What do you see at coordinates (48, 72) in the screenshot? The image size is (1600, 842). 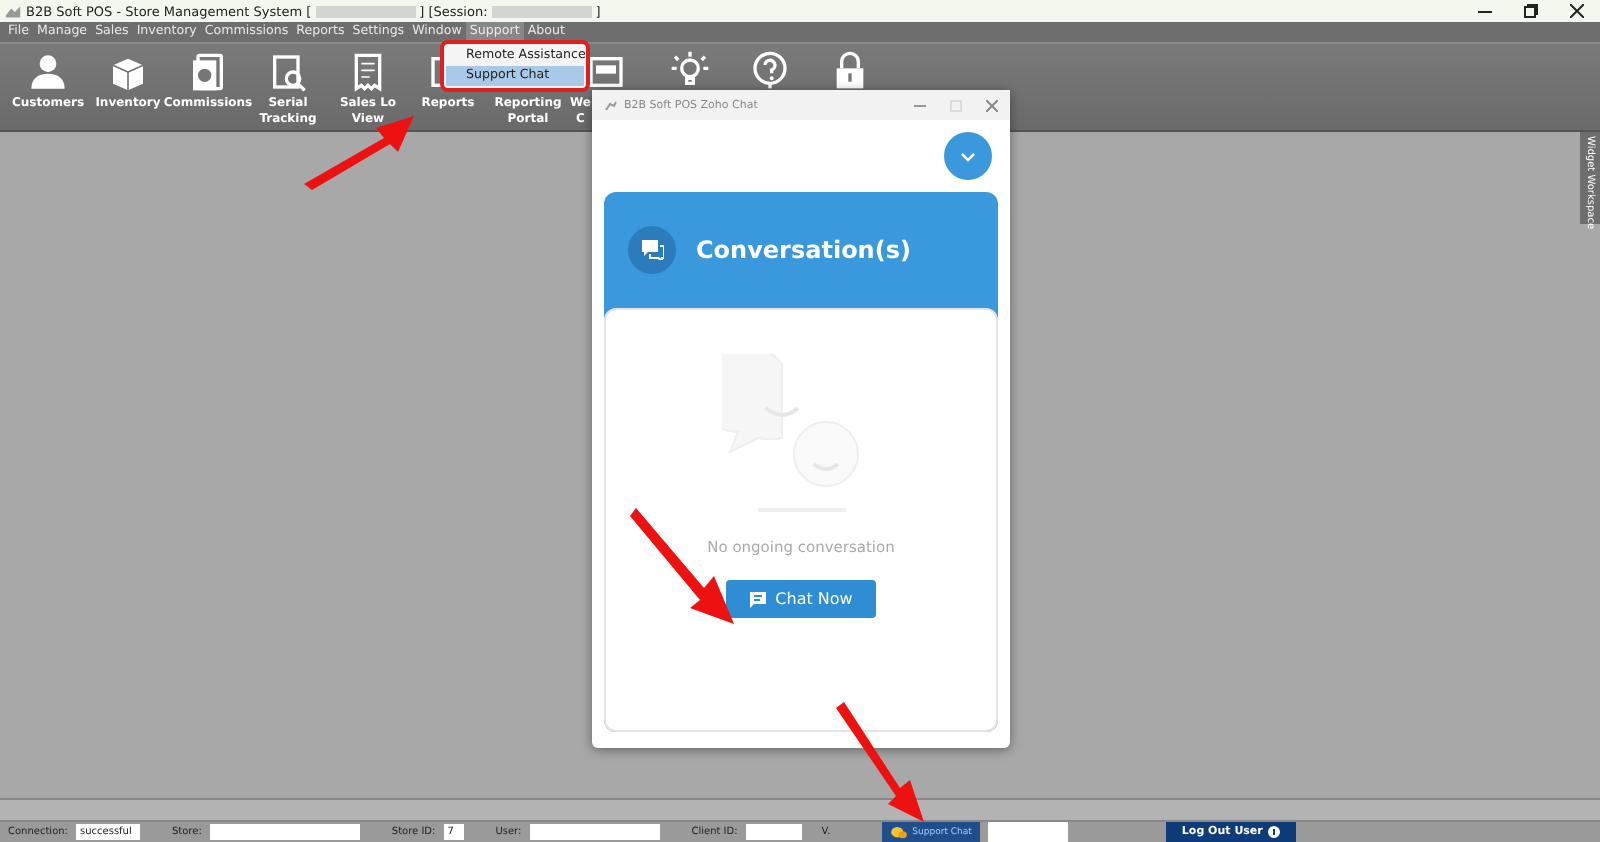 I see `person-icon` at bounding box center [48, 72].